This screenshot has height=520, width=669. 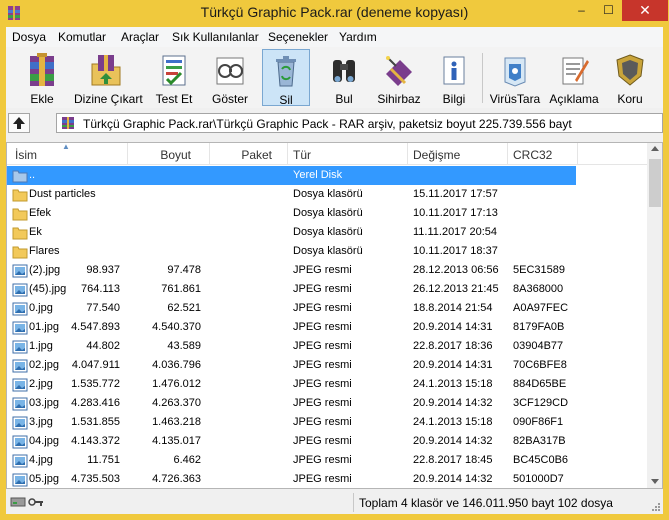 What do you see at coordinates (353, 502) in the screenshot?
I see `status-separator` at bounding box center [353, 502].